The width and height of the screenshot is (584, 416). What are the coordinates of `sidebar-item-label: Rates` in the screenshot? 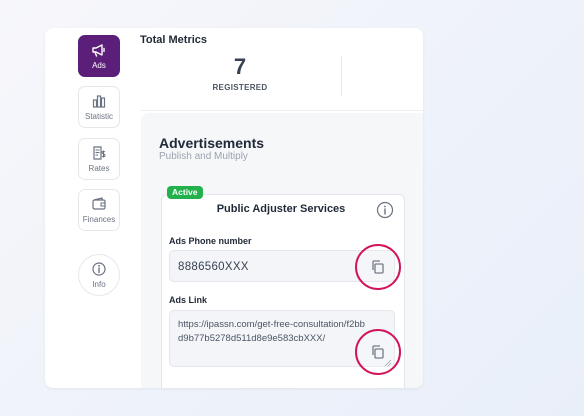 It's located at (99, 168).